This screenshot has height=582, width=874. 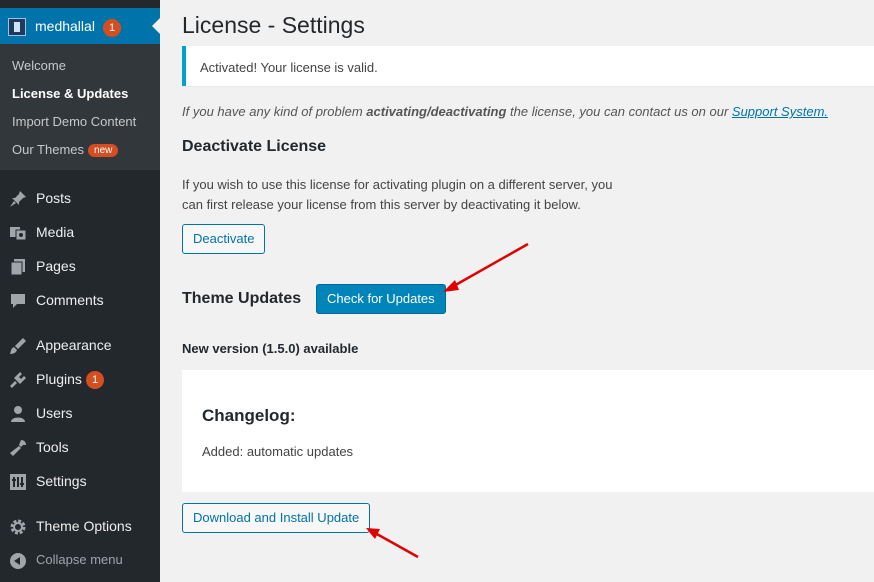 What do you see at coordinates (447, 400) in the screenshot?
I see `annotation-arrows` at bounding box center [447, 400].